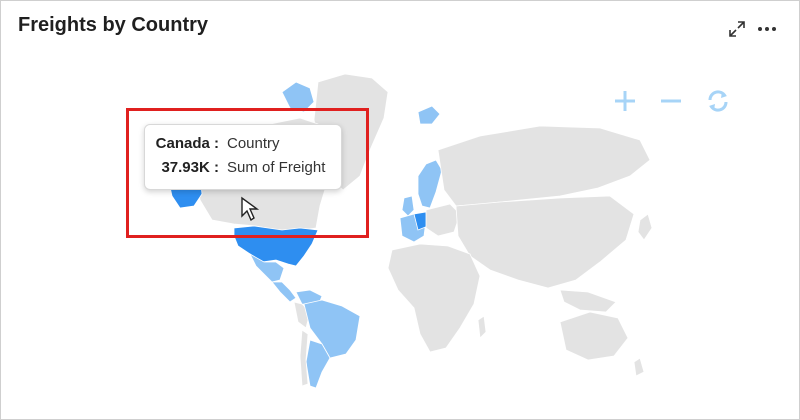 The height and width of the screenshot is (420, 800). What do you see at coordinates (434, 298) in the screenshot?
I see `map-region-africa` at bounding box center [434, 298].